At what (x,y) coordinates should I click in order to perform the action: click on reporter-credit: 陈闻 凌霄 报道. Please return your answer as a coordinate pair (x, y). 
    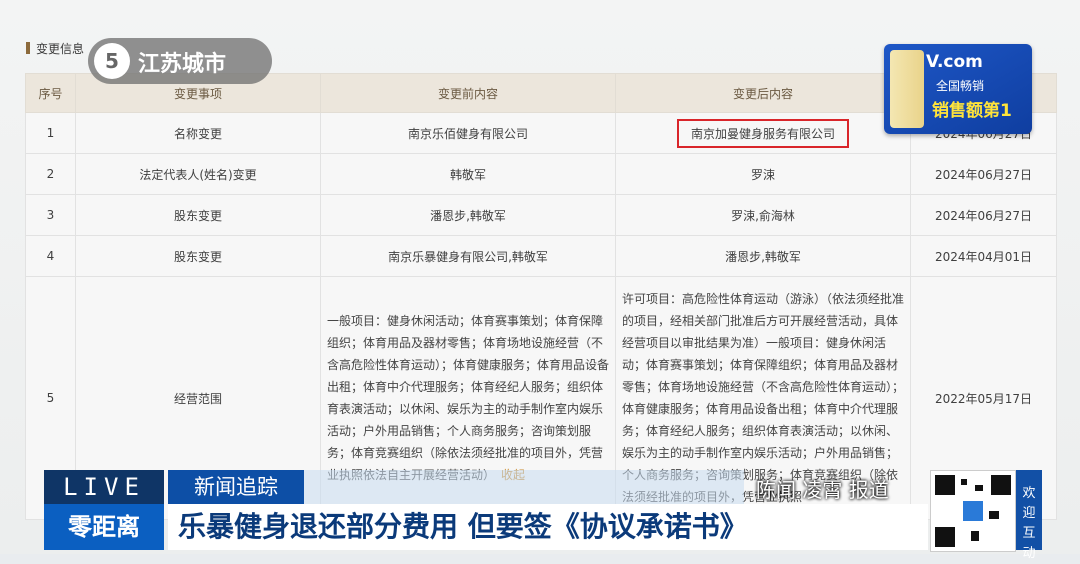
    Looking at the image, I should click on (822, 490).